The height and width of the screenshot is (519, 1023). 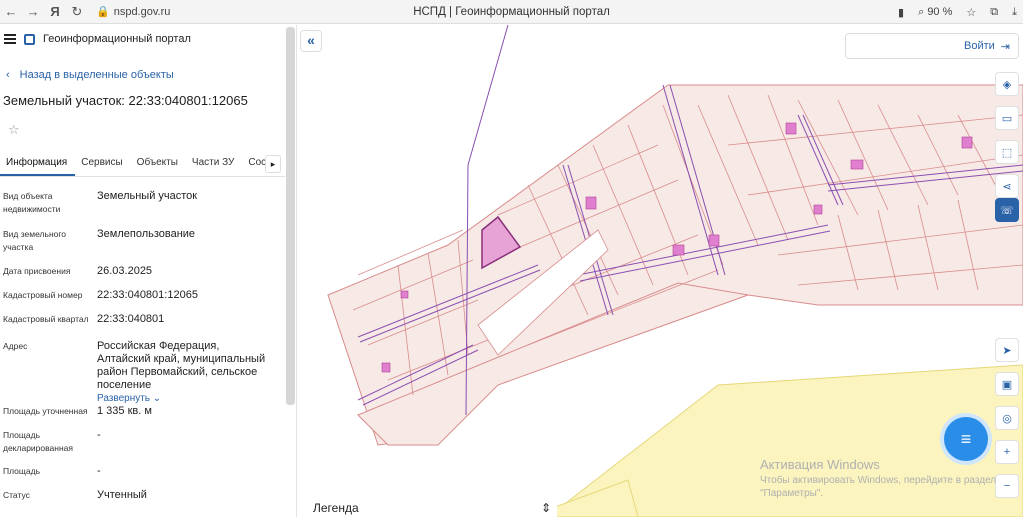 What do you see at coordinates (214, 164) in the screenshot?
I see `tab-parts: Части ЗУ` at bounding box center [214, 164].